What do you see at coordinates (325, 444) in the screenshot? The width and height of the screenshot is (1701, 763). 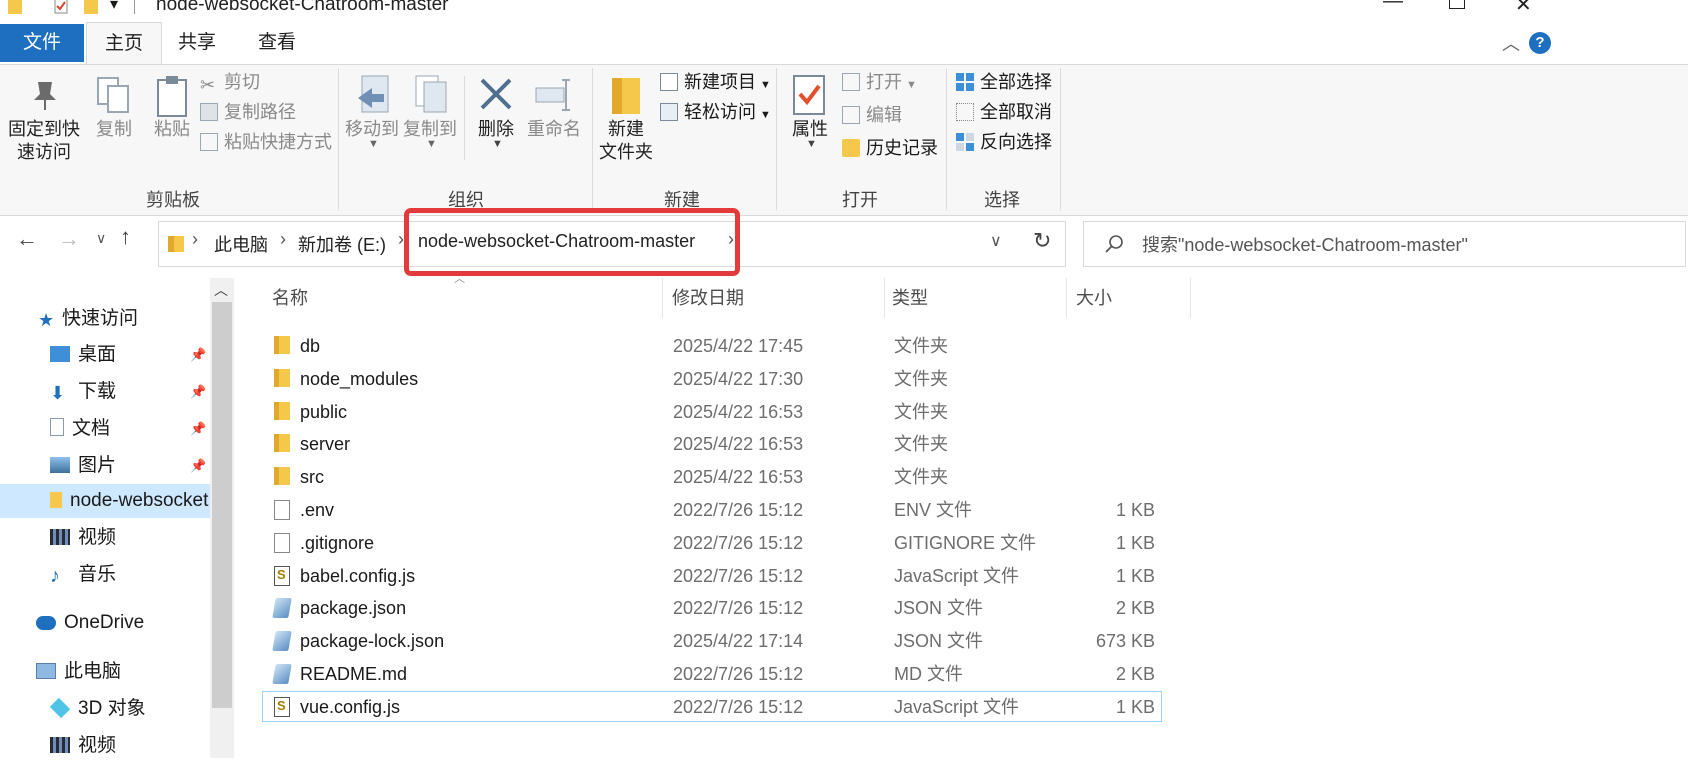 I see `file-name: server` at bounding box center [325, 444].